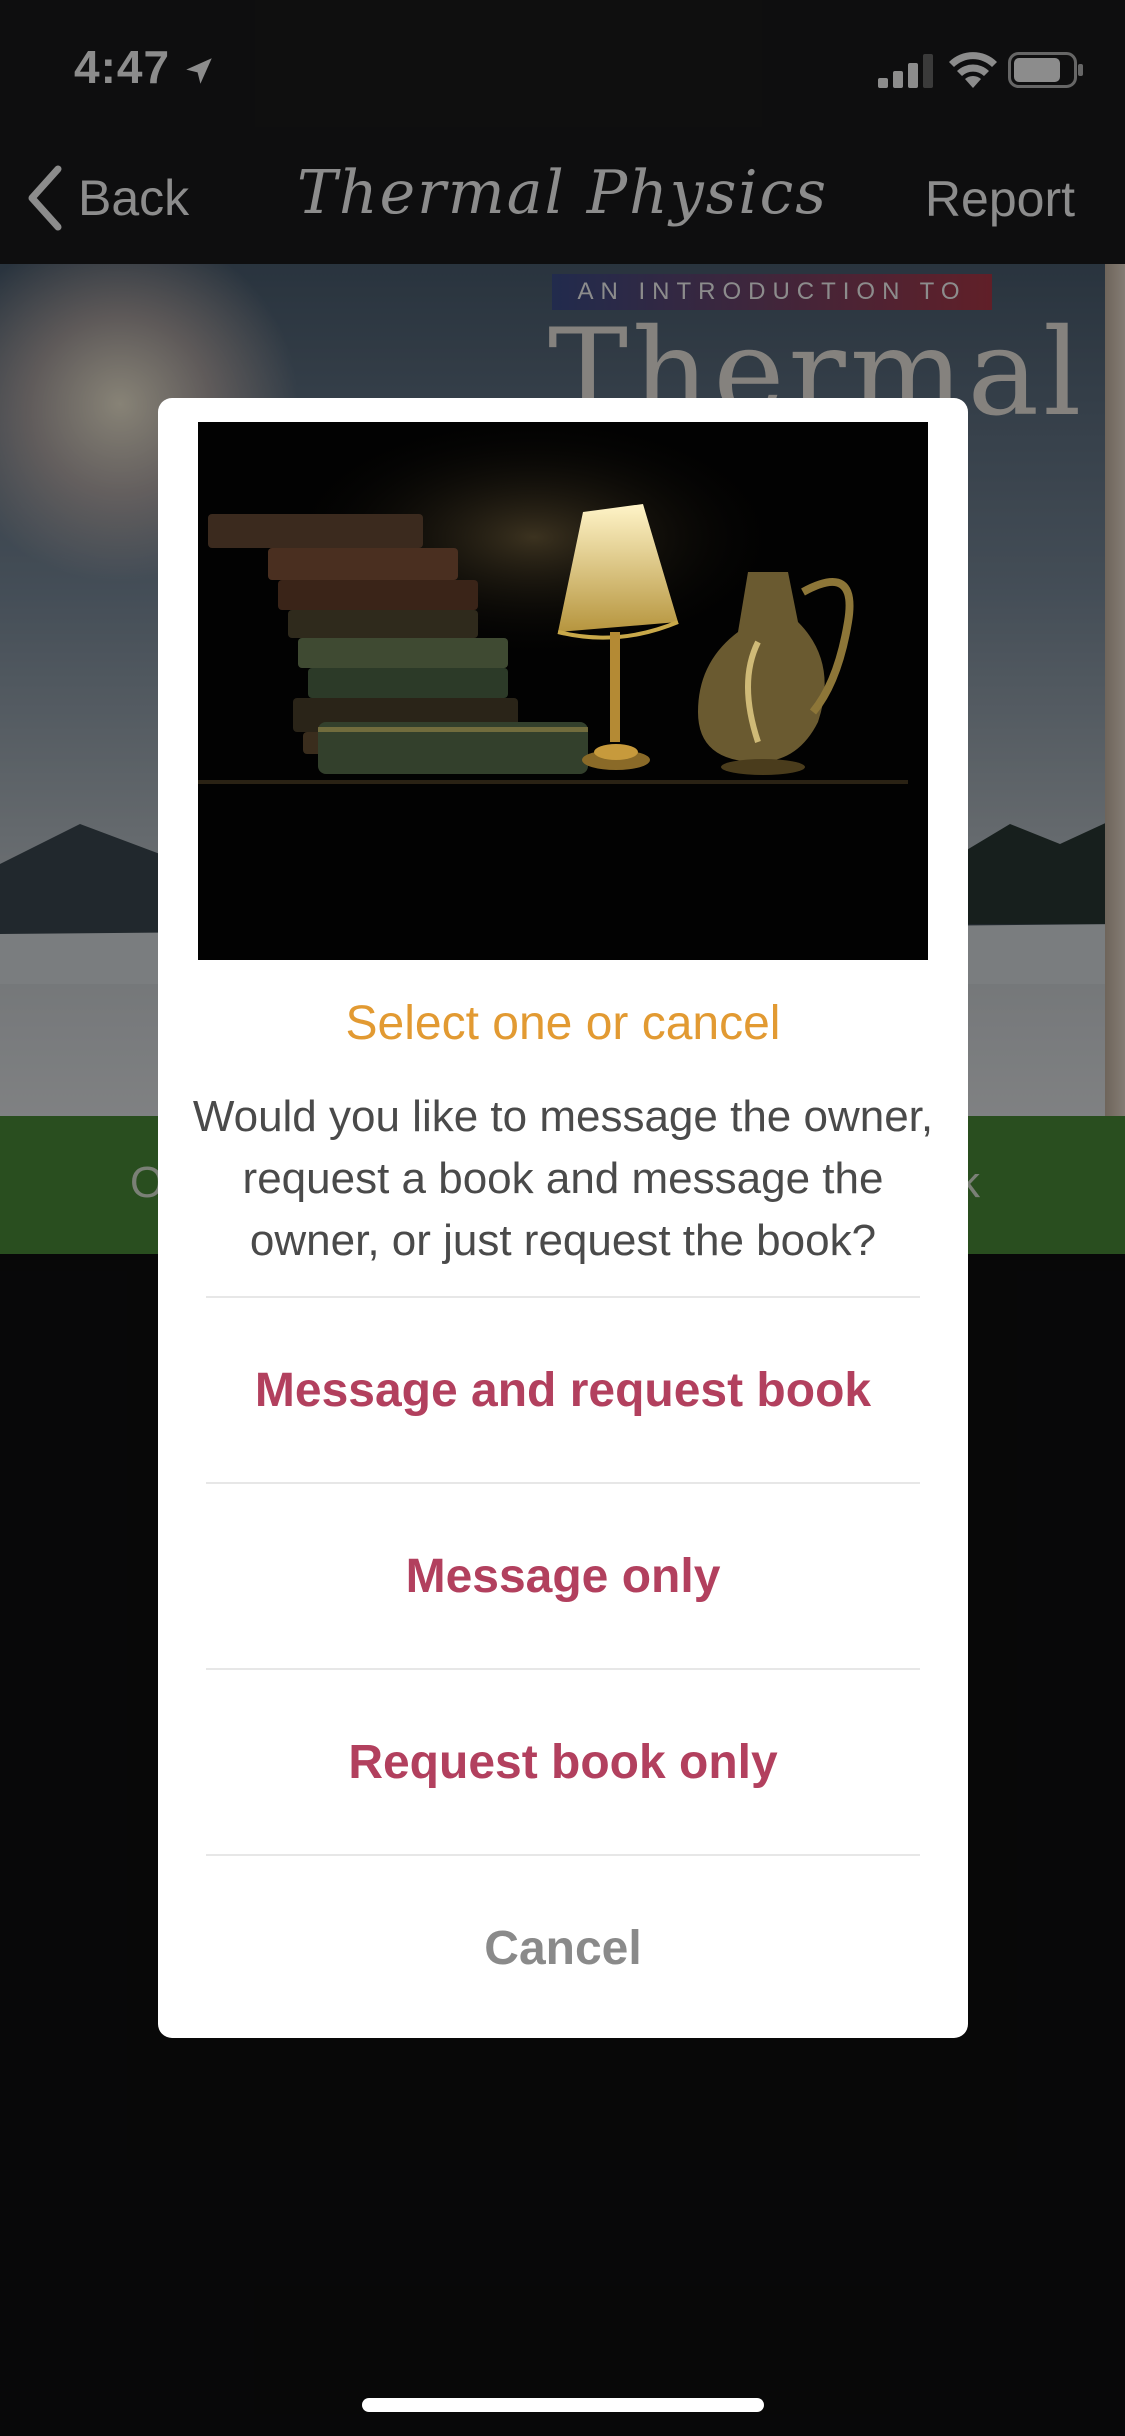  Describe the element at coordinates (563, 1576) in the screenshot. I see `message-only-button: Message only` at that location.